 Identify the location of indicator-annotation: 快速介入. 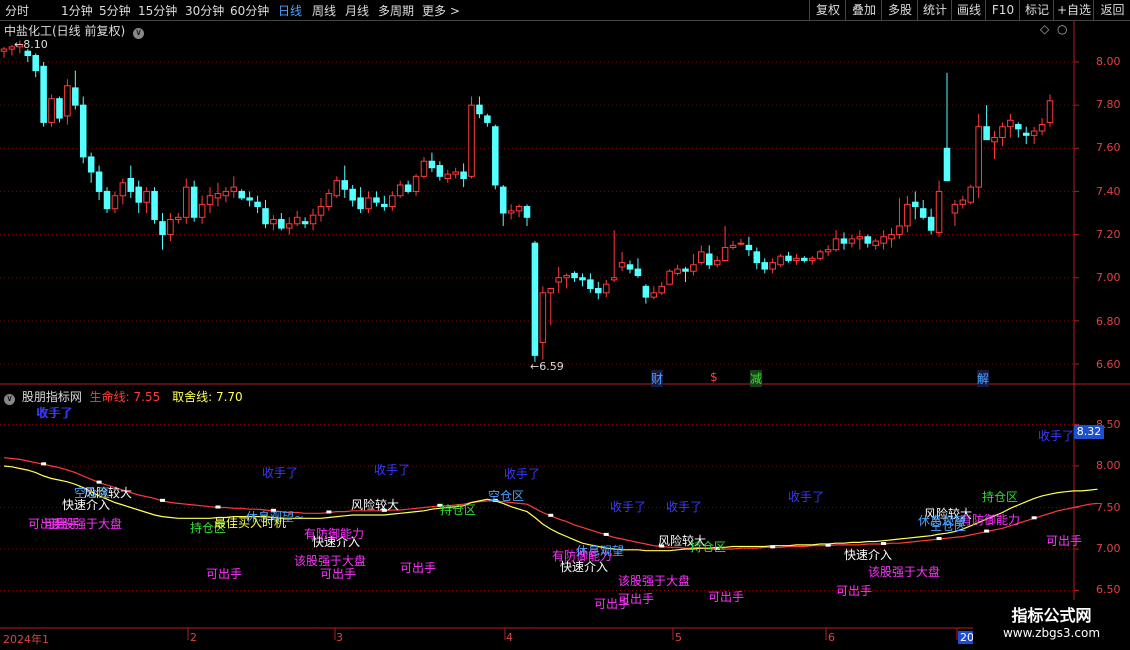
(868, 555).